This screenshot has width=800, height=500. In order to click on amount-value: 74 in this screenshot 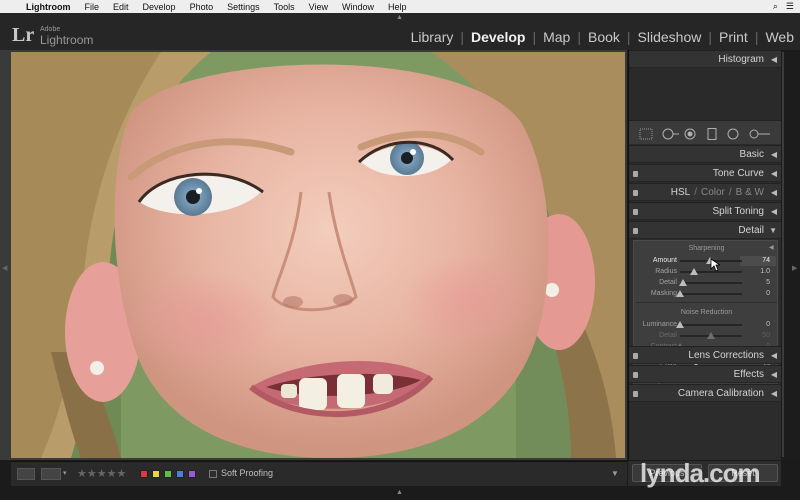, I will do `click(766, 260)`.